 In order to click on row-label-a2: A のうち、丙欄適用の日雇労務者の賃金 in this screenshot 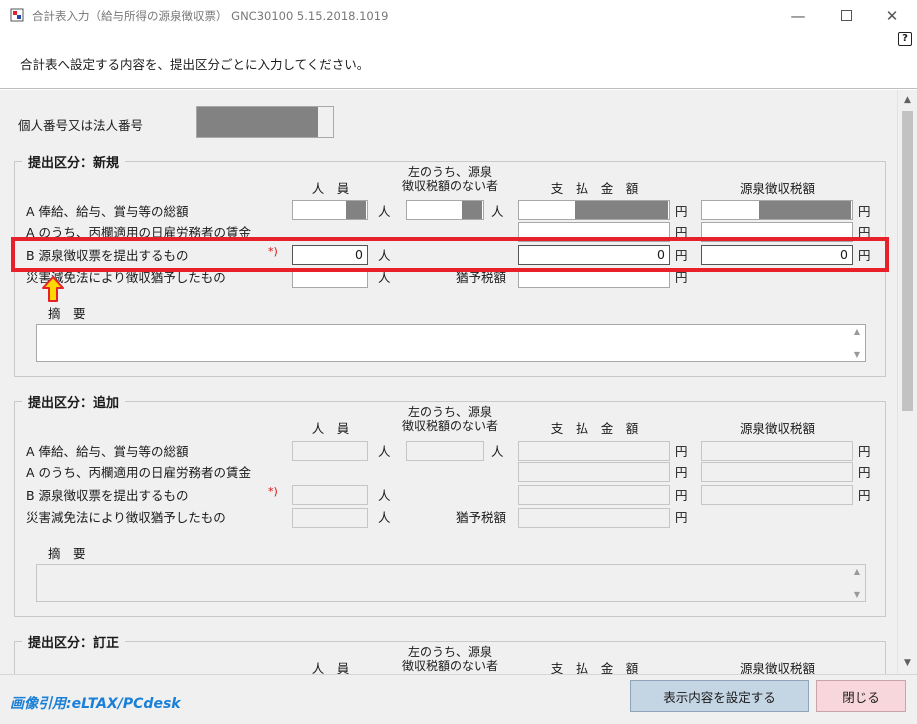, I will do `click(139, 472)`.